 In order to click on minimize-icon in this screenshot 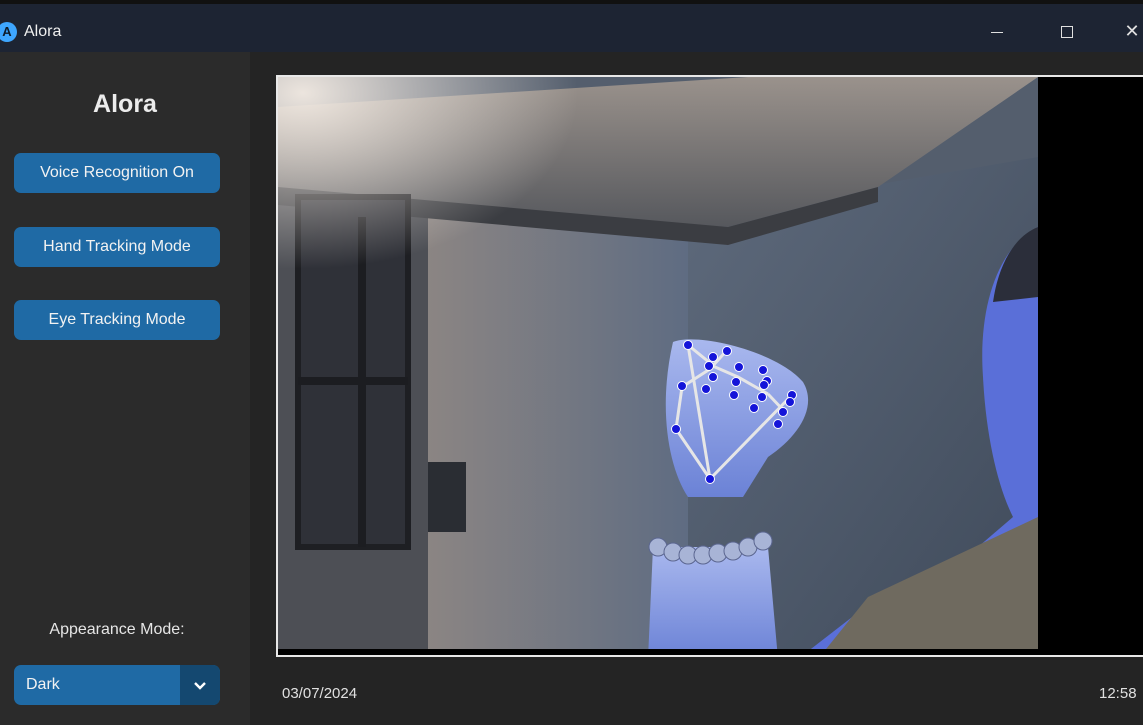, I will do `click(997, 32)`.